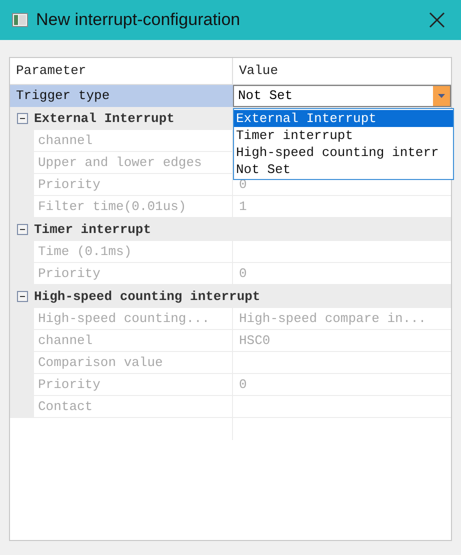  What do you see at coordinates (147, 297) in the screenshot?
I see `group-title: High-speed counting interrupt` at bounding box center [147, 297].